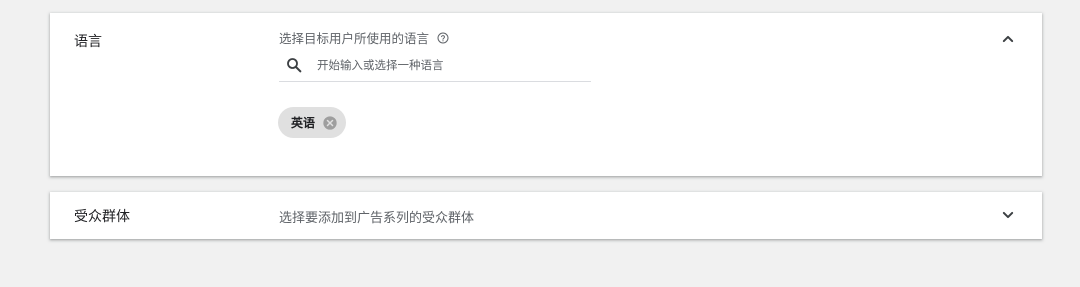 This screenshot has width=1080, height=287. I want to click on selected-language-chip-label: 英语, so click(303, 123).